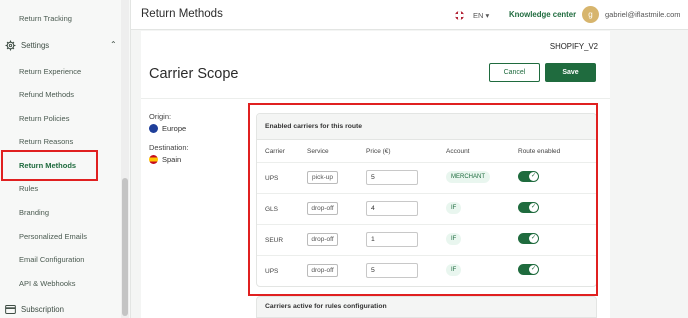 The width and height of the screenshot is (688, 318). What do you see at coordinates (125, 247) in the screenshot?
I see `scrollbar-thumb` at bounding box center [125, 247].